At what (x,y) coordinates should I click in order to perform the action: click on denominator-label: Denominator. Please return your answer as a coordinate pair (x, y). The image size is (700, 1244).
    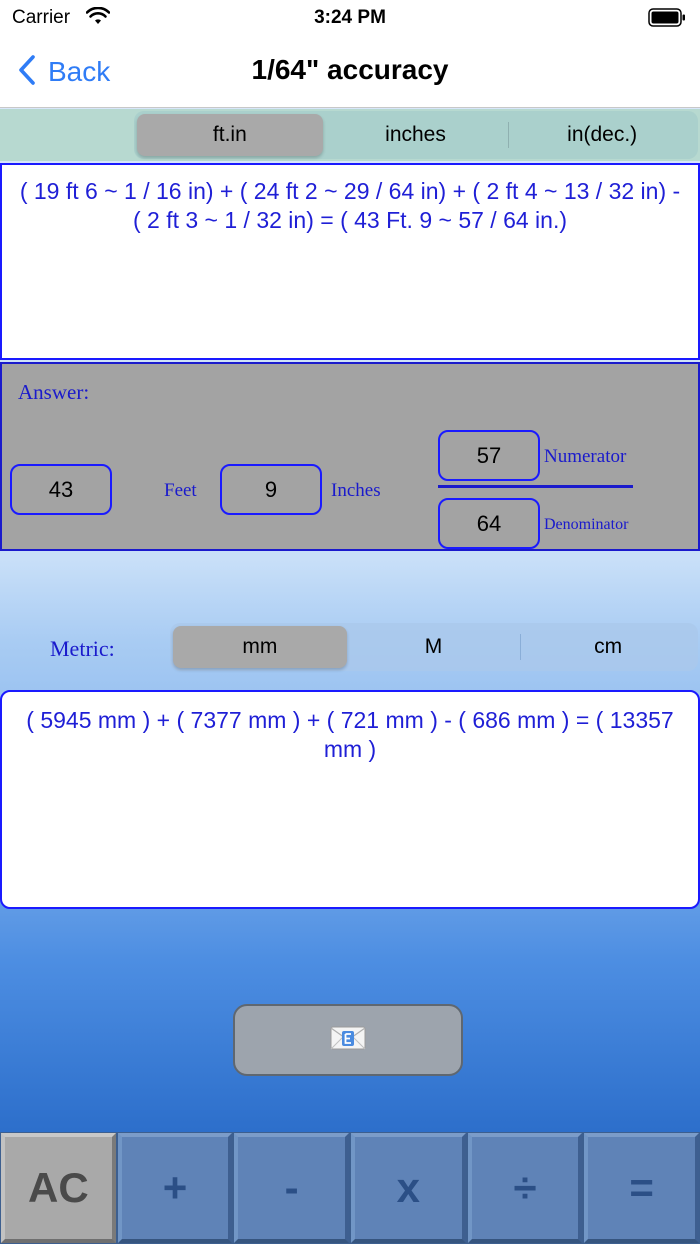
    Looking at the image, I should click on (586, 524).